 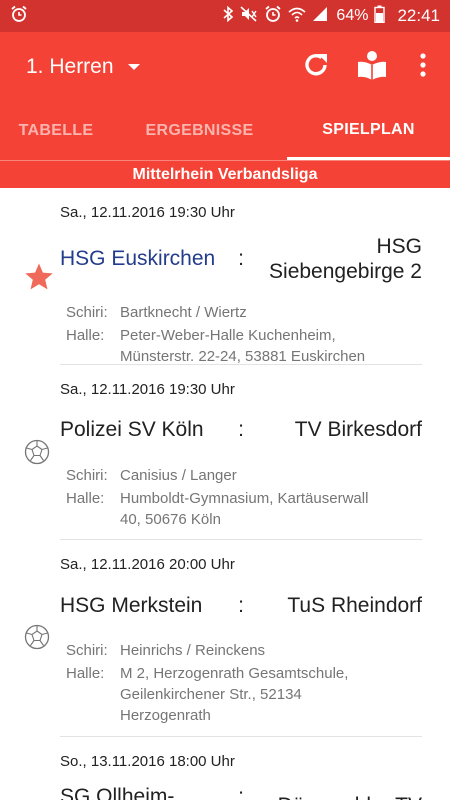 What do you see at coordinates (345, 271) in the screenshot?
I see `away-team-line2: Siebengebirge 2` at bounding box center [345, 271].